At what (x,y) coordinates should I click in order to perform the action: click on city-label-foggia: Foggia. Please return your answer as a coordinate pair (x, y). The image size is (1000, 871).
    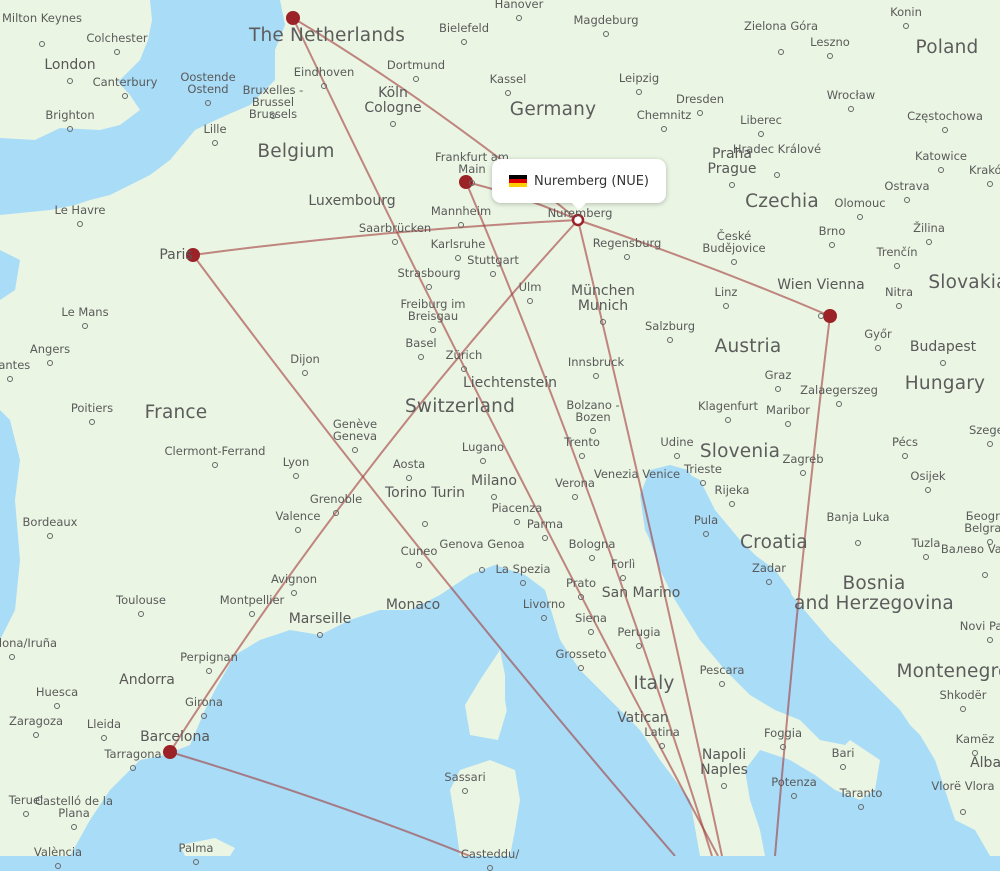
    Looking at the image, I should click on (783, 733).